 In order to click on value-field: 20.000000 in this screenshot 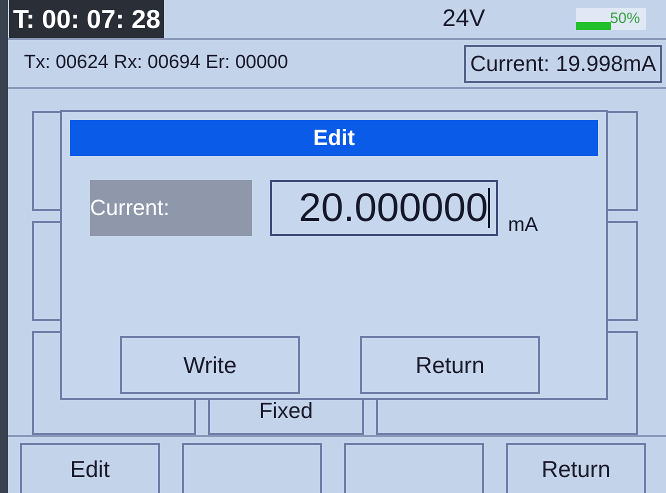, I will do `click(384, 208)`.